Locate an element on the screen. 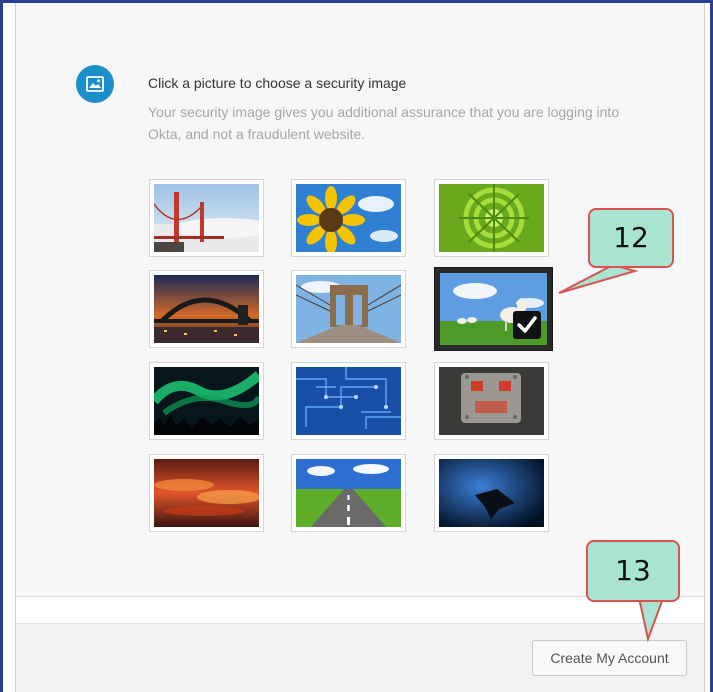 Image resolution: width=713 pixels, height=692 pixels. callout-12: 12 is located at coordinates (631, 238).